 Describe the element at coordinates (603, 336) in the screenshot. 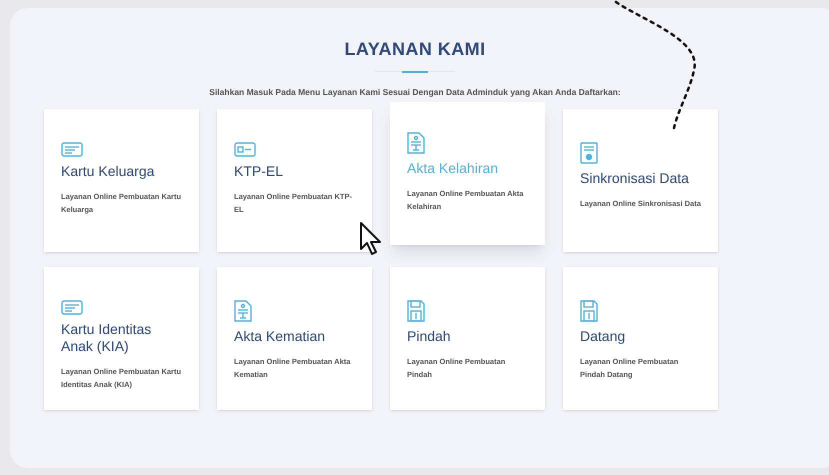

I see `service-title: Datang` at that location.